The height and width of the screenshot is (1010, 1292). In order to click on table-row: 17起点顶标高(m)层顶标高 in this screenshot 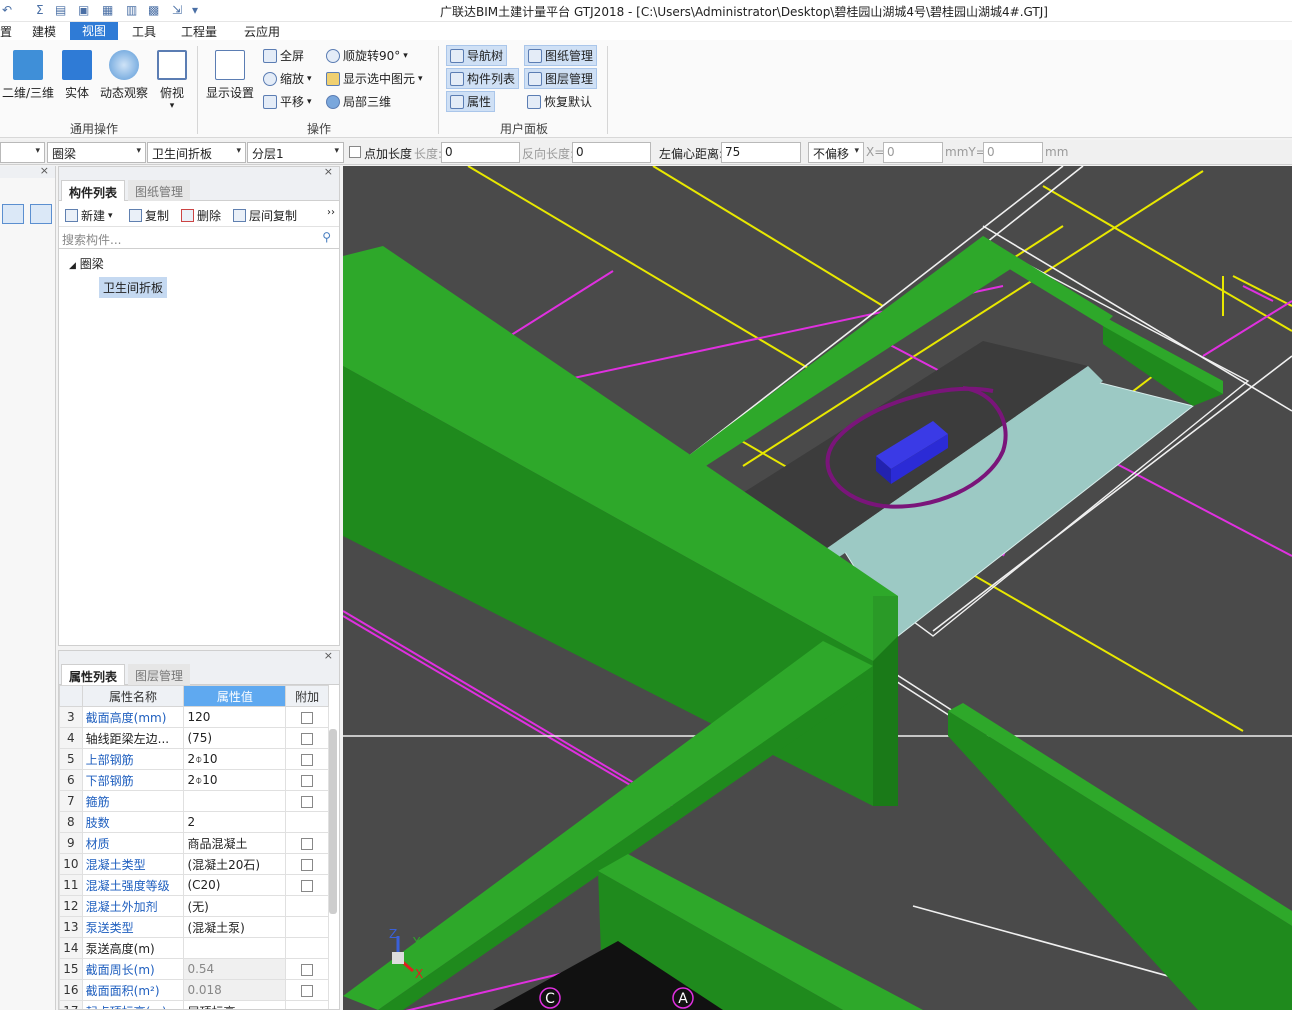, I will do `click(194, 1004)`.